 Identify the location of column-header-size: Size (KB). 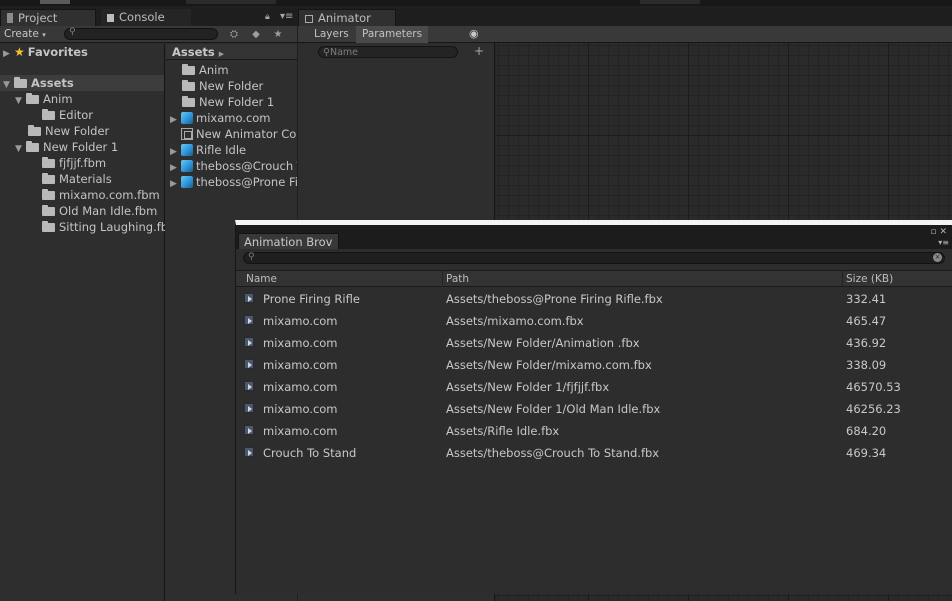
(869, 279).